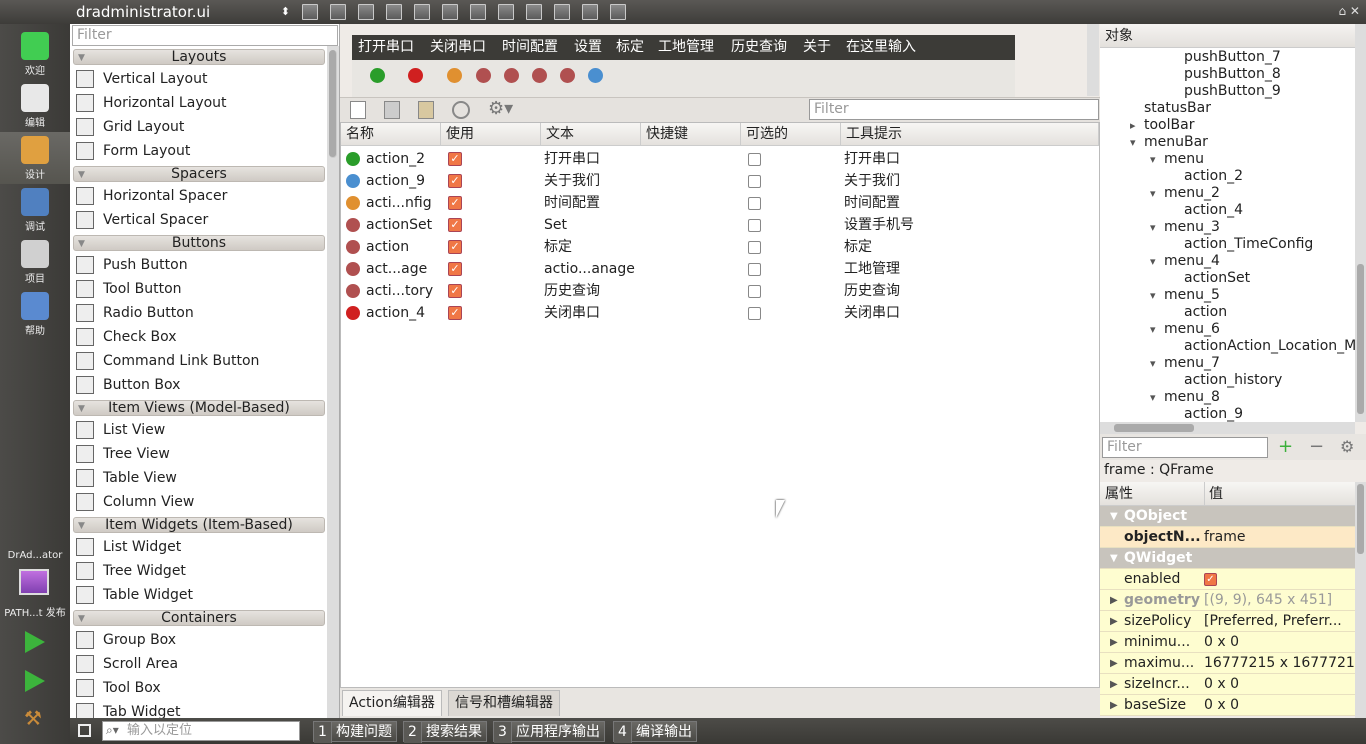 This screenshot has width=1366, height=744. I want to click on column-header: 文本, so click(591, 134).